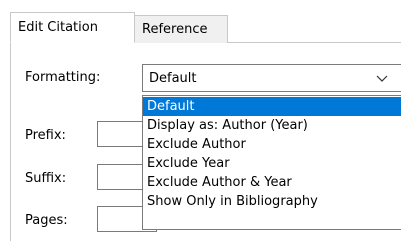  What do you see at coordinates (272, 106) in the screenshot?
I see `dropdown-option-default: Default` at bounding box center [272, 106].